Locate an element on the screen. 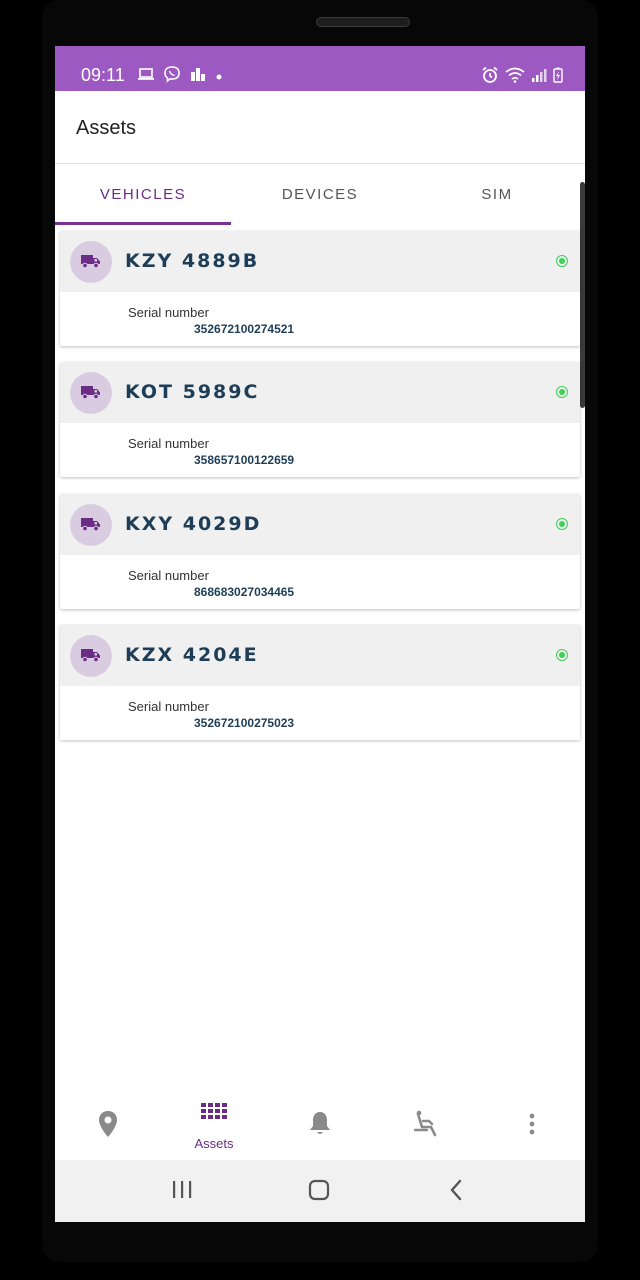  scrollbar is located at coordinates (582, 295).